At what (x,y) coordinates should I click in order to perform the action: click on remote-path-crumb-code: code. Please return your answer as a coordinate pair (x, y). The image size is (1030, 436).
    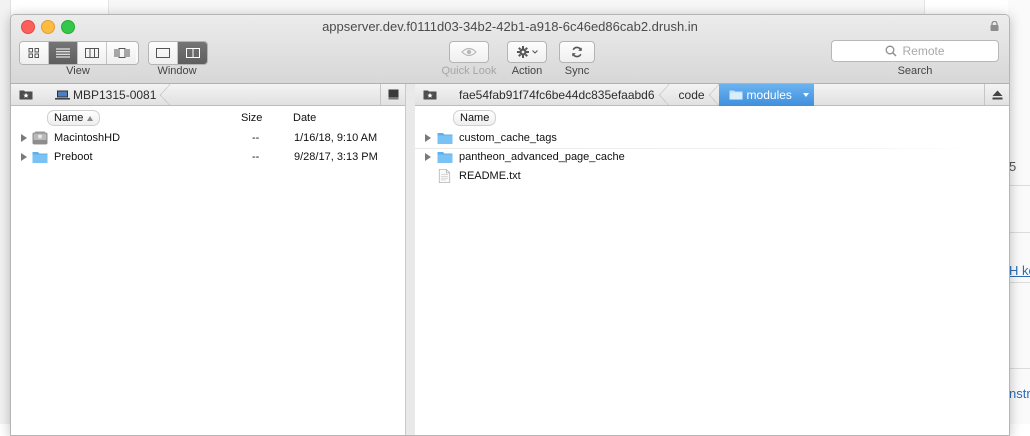
    Looking at the image, I should click on (694, 94).